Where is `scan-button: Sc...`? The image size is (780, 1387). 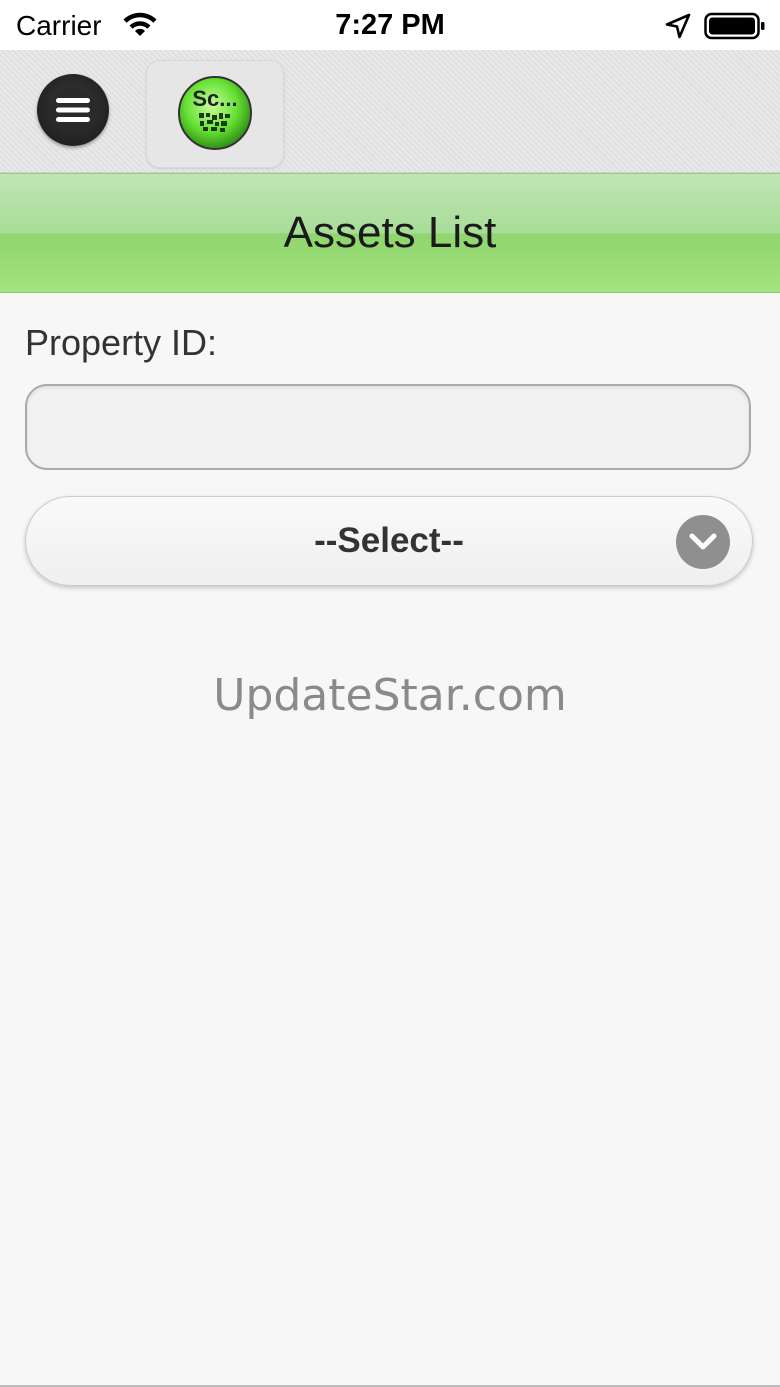 scan-button: Sc... is located at coordinates (215, 114).